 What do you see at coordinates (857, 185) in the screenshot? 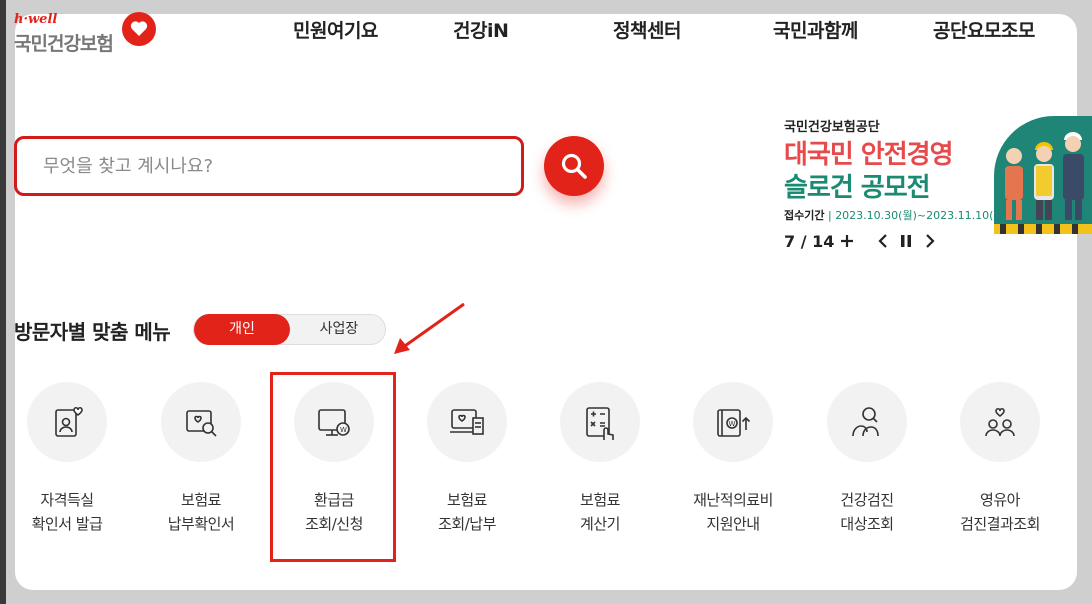
I see `banner-title-2: 슬로건 공모전` at bounding box center [857, 185].